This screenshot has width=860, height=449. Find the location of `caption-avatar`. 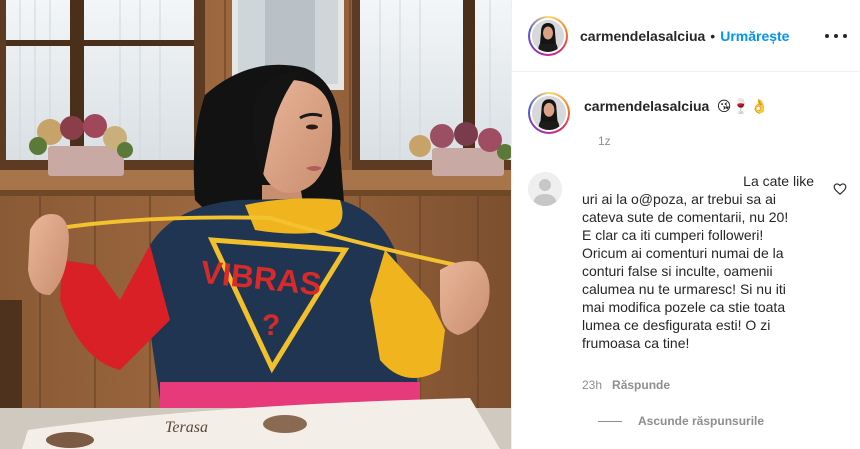

caption-avatar is located at coordinates (549, 113).